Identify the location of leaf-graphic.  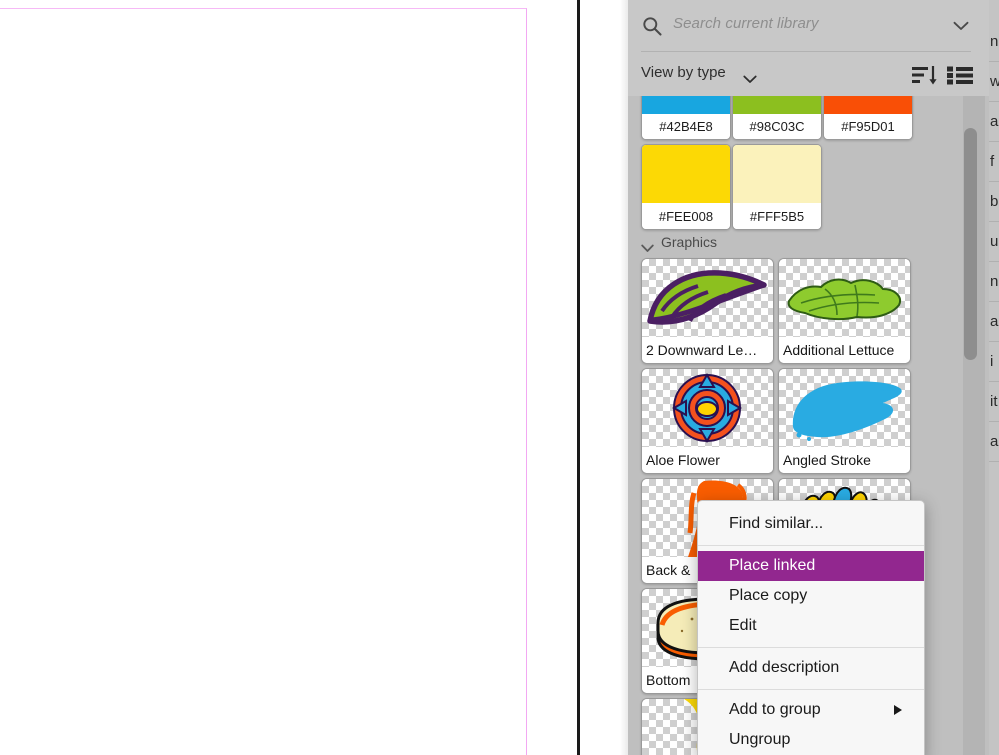
(707, 298).